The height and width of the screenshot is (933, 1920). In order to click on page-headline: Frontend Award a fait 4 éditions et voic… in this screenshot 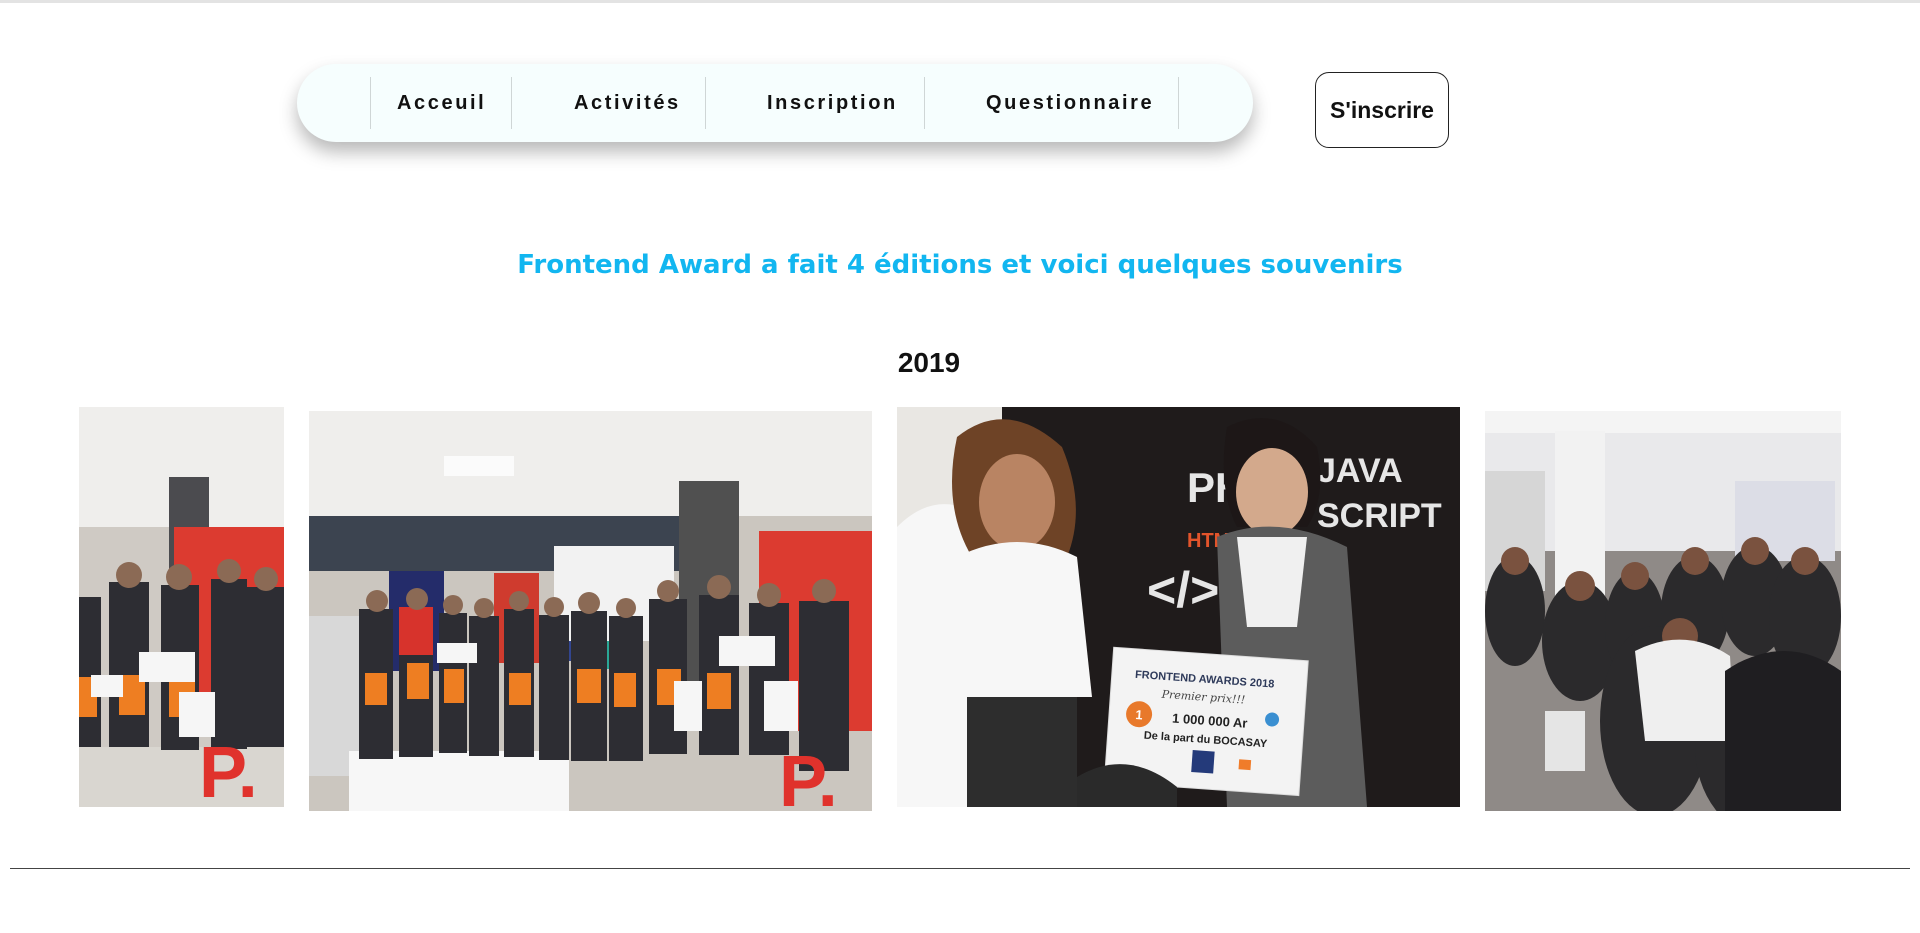, I will do `click(960, 265)`.